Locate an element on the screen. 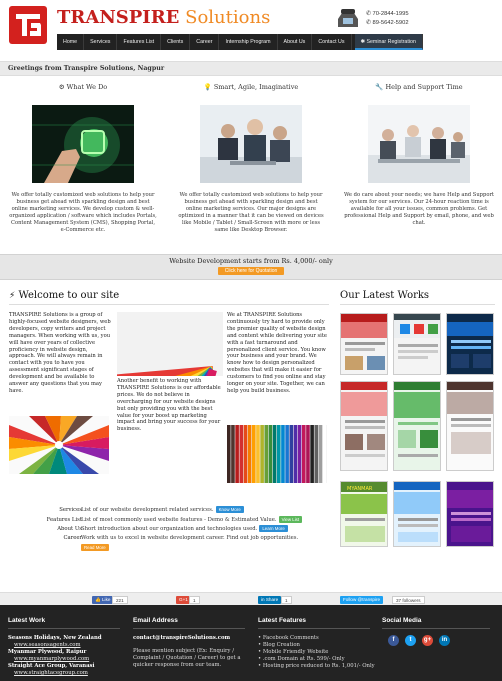 The height and width of the screenshot is (681, 502). facebook-icon: f is located at coordinates (393, 640).